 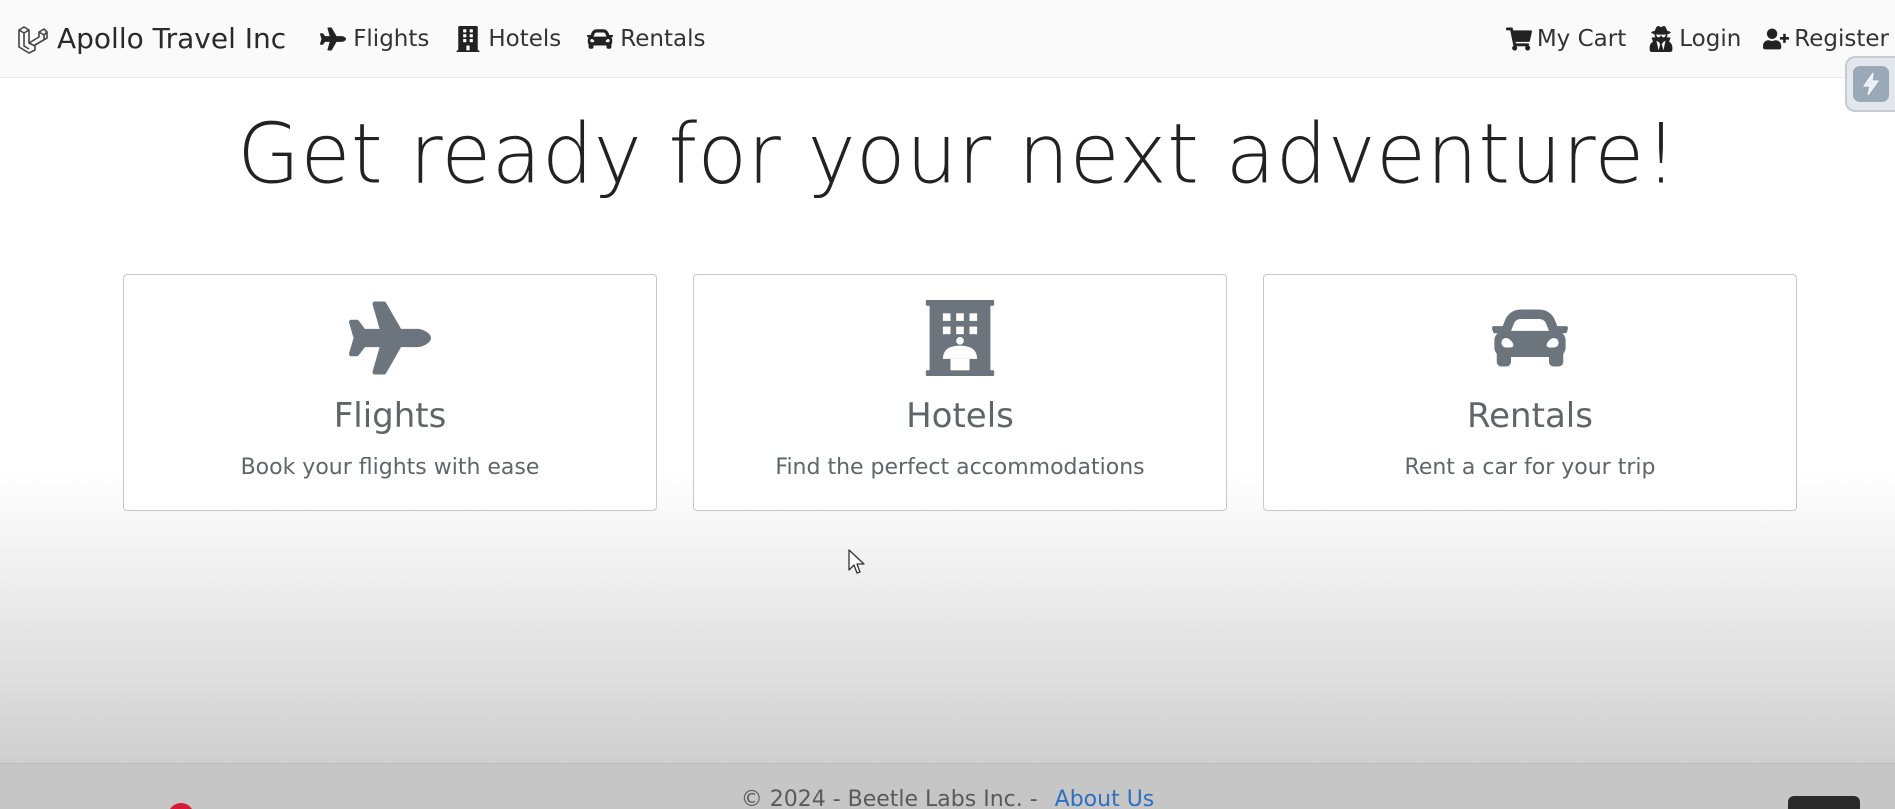 I want to click on card-description: Book your flights with ease, so click(x=390, y=467).